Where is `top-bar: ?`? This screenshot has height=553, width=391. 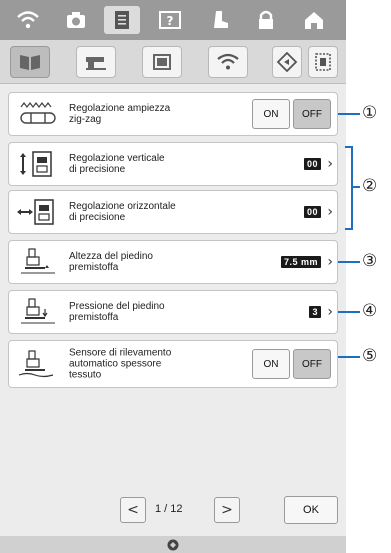 top-bar: ? is located at coordinates (173, 20).